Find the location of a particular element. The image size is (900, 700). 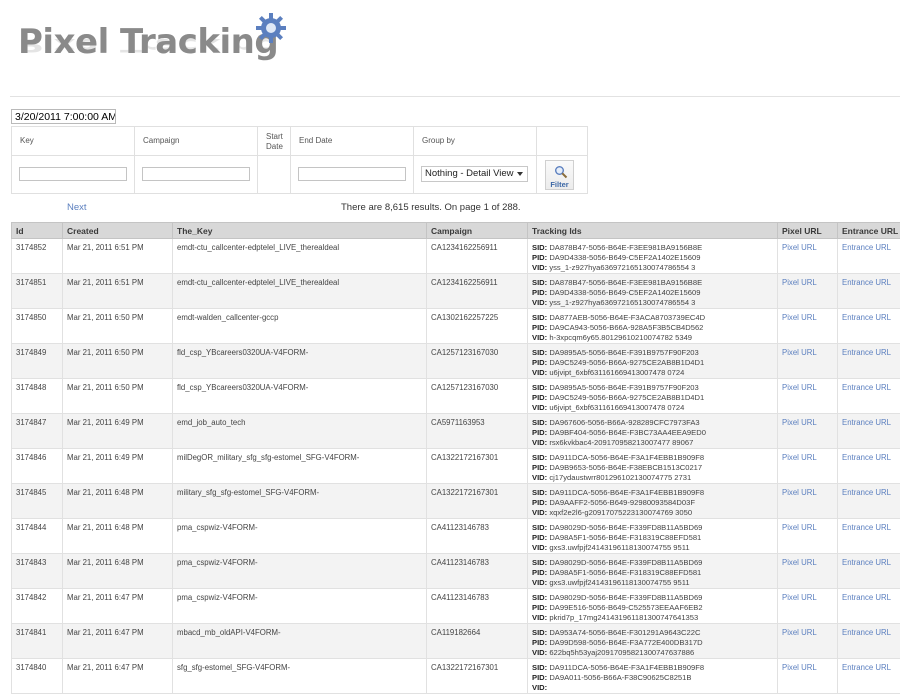

cell-id: 3174846 is located at coordinates (37, 466).